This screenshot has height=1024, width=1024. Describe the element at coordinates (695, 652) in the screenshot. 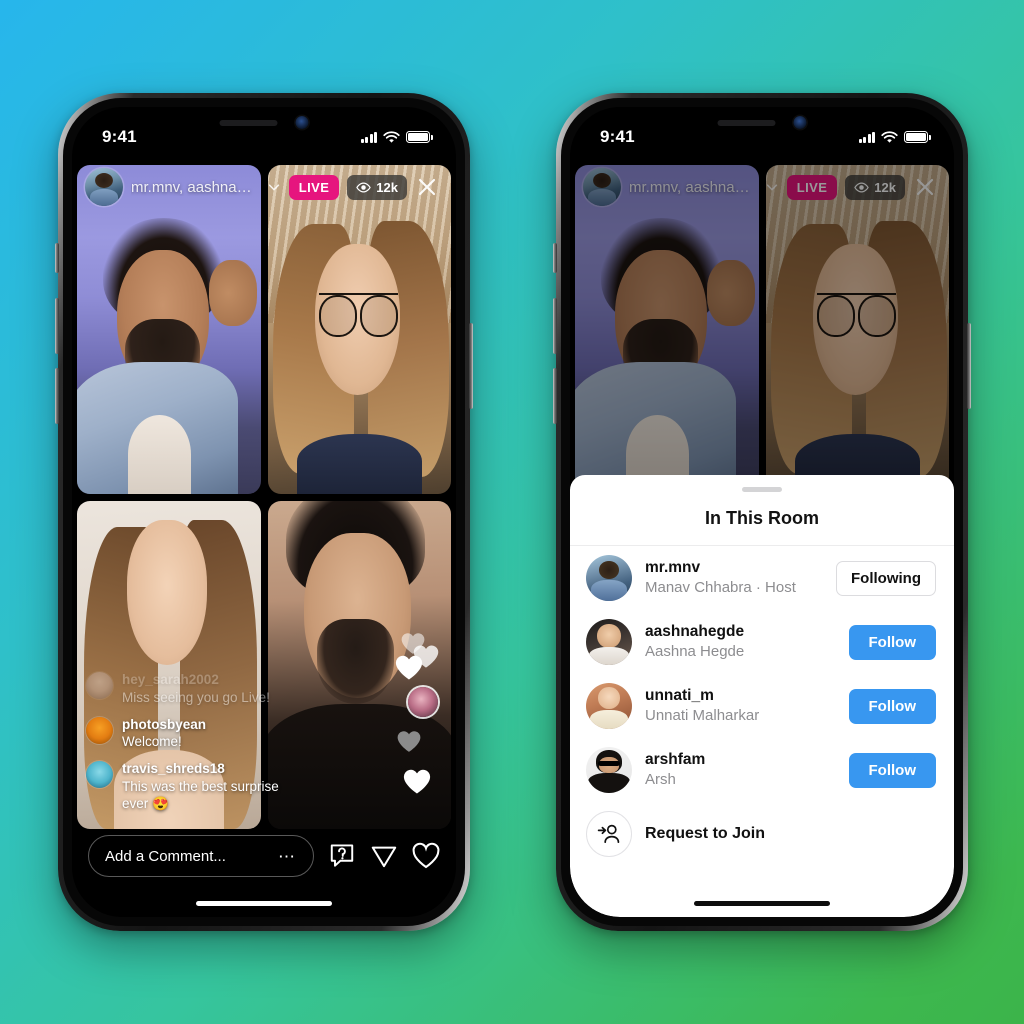

I see `member-fullname: Aashna Hegde` at that location.